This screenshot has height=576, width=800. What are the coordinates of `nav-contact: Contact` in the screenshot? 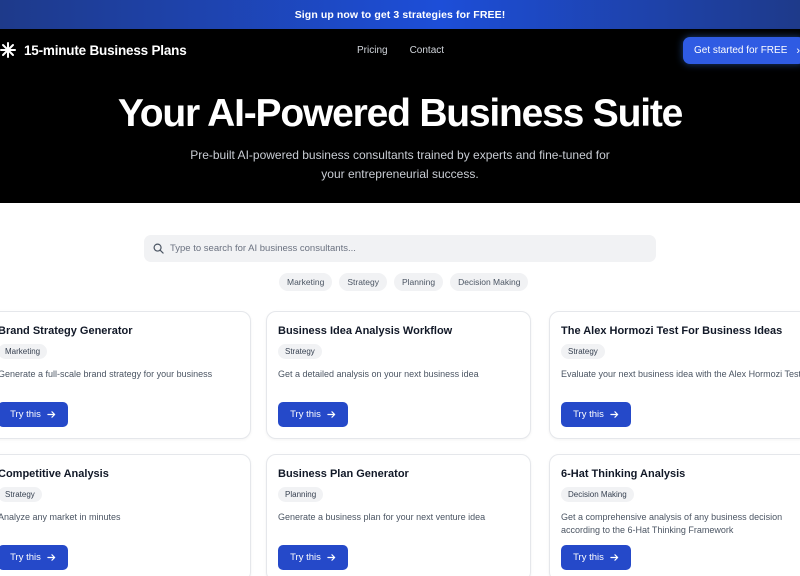 It's located at (427, 50).